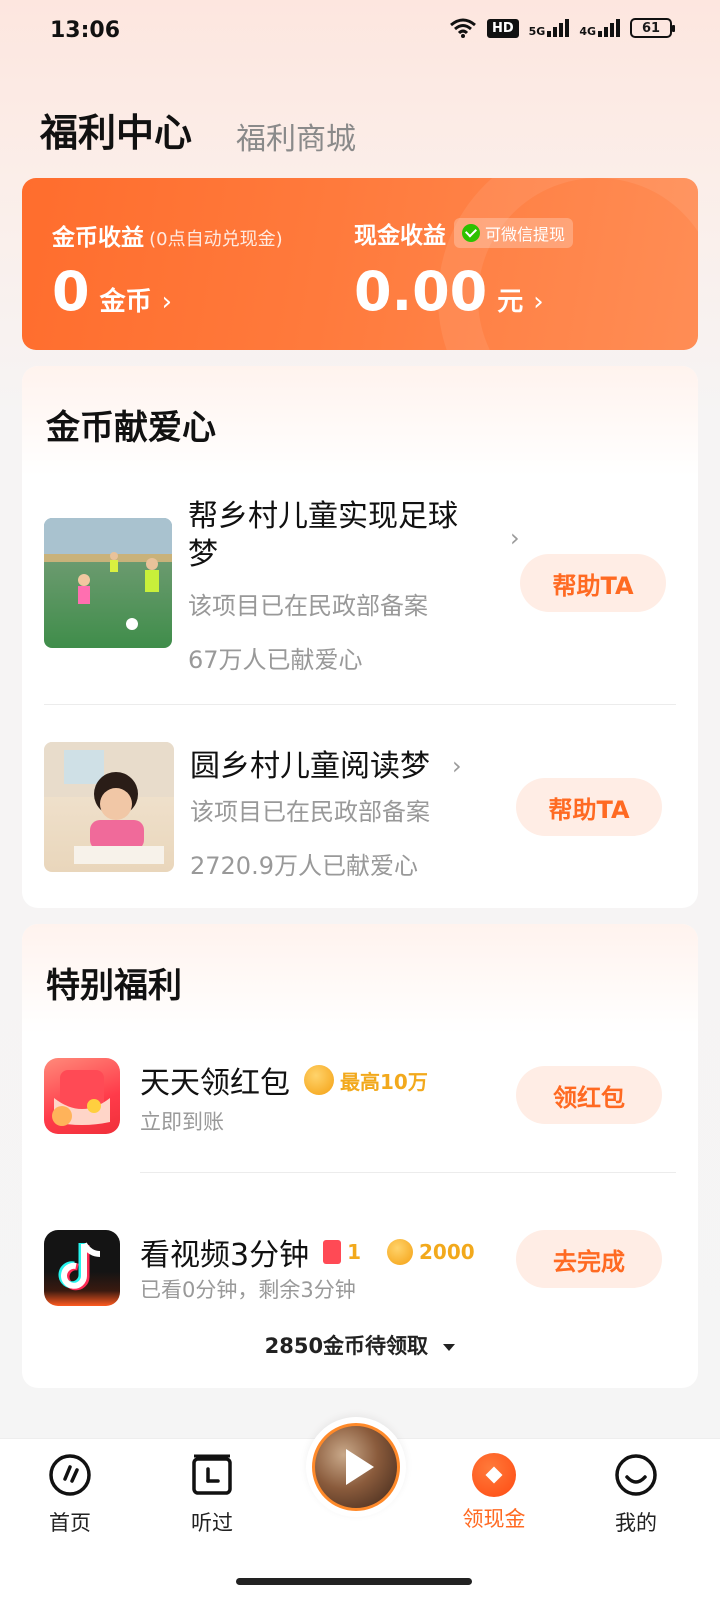  I want to click on music-note-icon, so click(79, 1266).